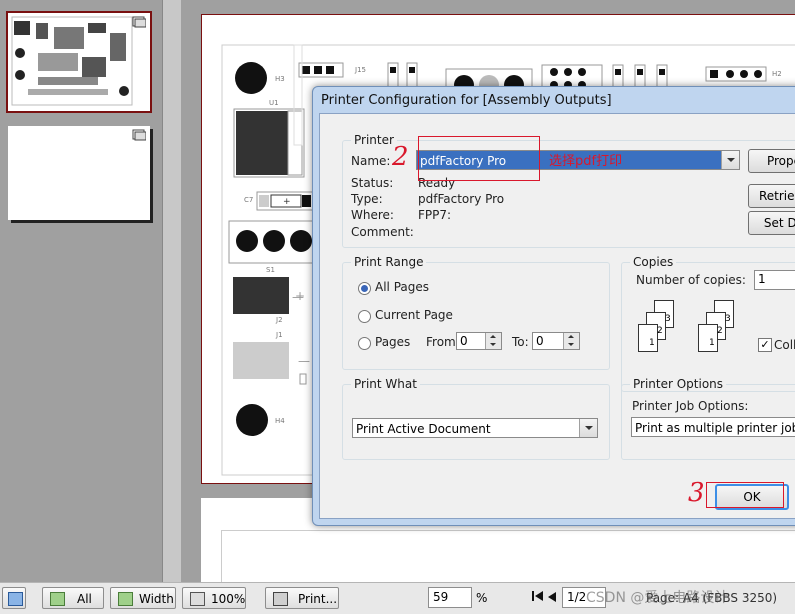 Image resolution: width=795 pixels, height=614 pixels. What do you see at coordinates (143, 598) in the screenshot?
I see `fit-width-button: Width` at bounding box center [143, 598].